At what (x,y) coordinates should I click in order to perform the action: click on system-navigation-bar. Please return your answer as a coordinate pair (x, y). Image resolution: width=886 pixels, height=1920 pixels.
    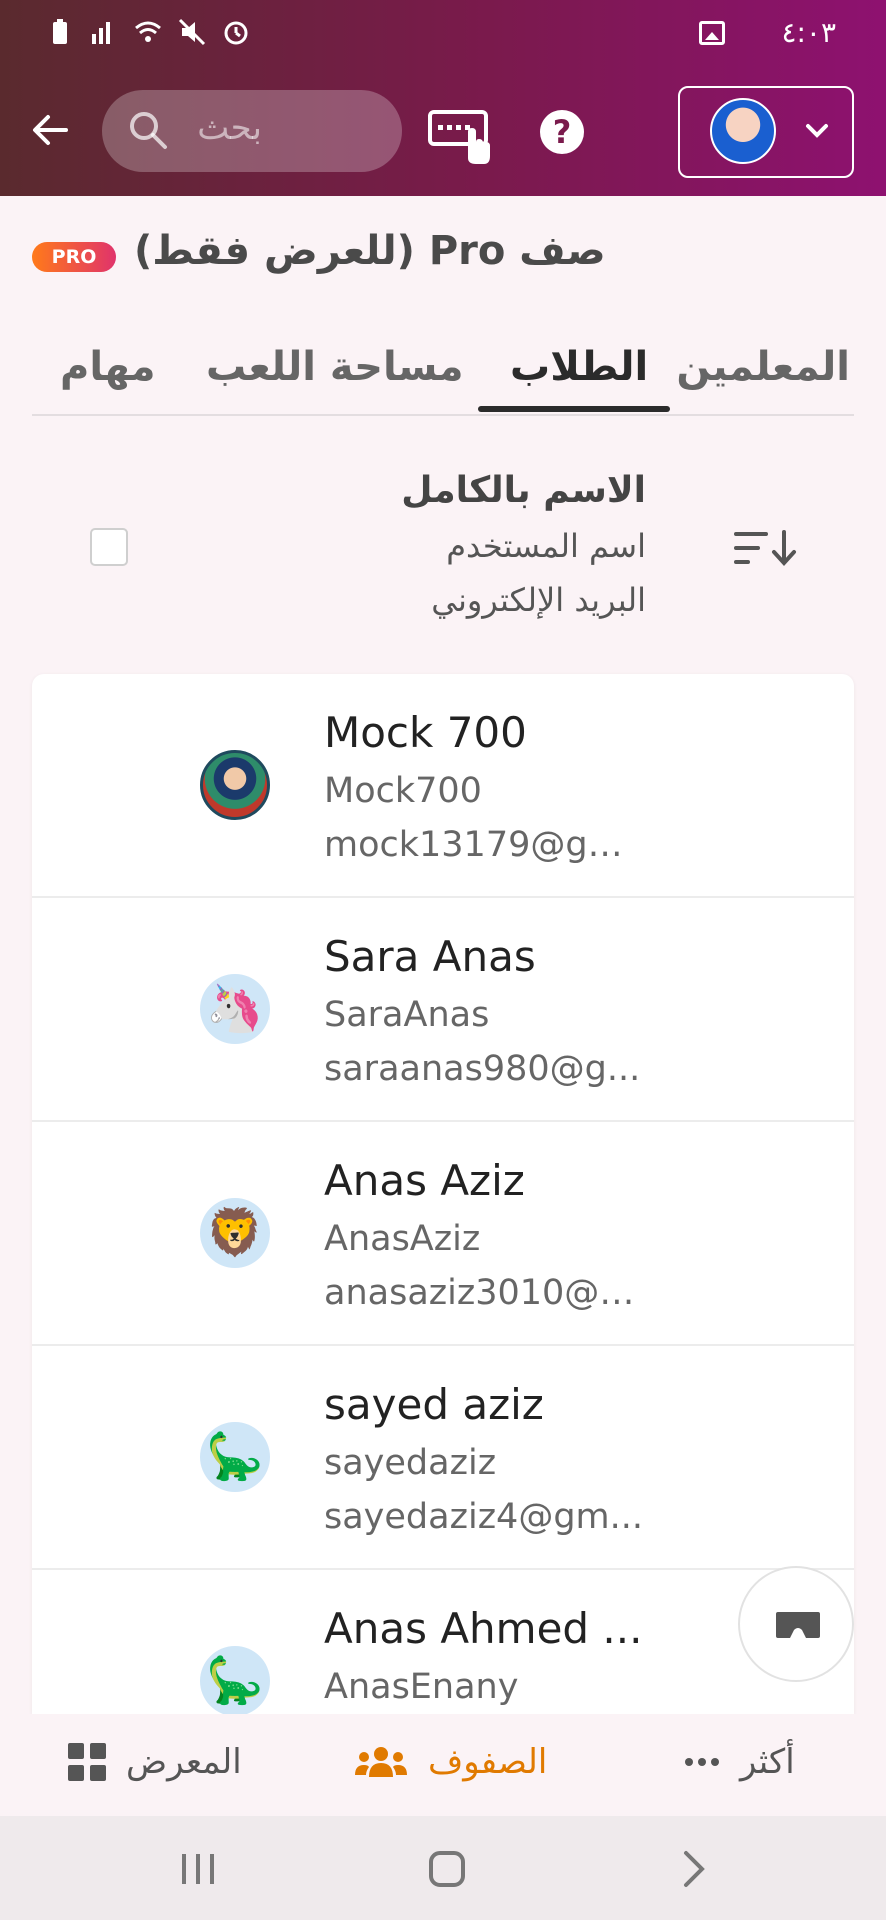
    Looking at the image, I should click on (443, 1868).